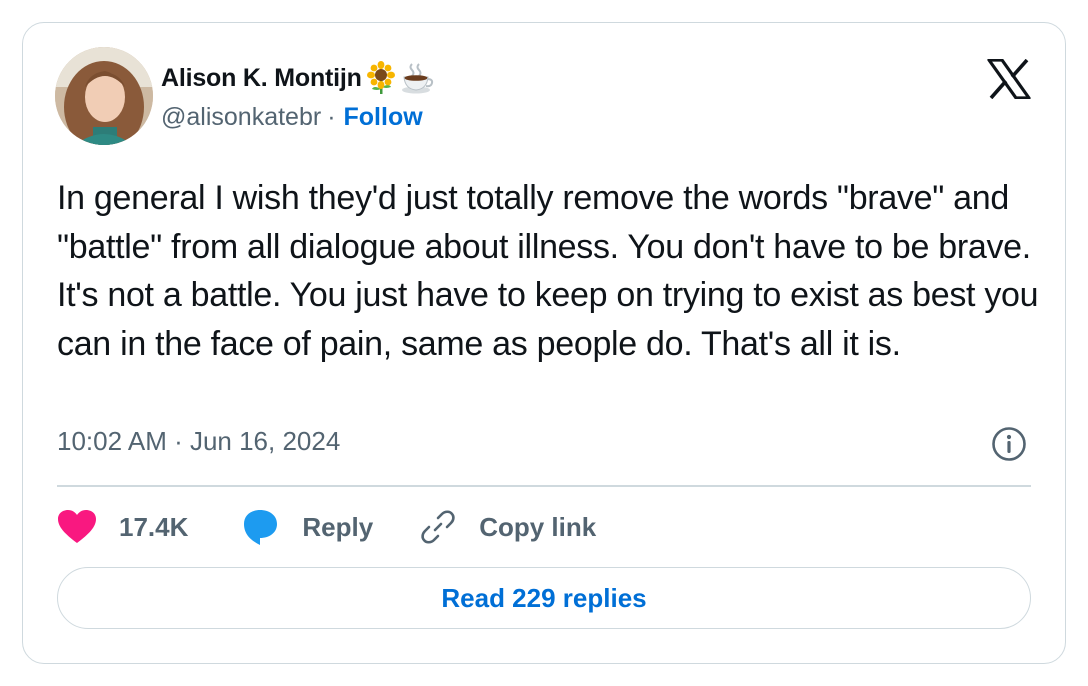  What do you see at coordinates (544, 598) in the screenshot?
I see `read-replies-button: Read 229 replies` at bounding box center [544, 598].